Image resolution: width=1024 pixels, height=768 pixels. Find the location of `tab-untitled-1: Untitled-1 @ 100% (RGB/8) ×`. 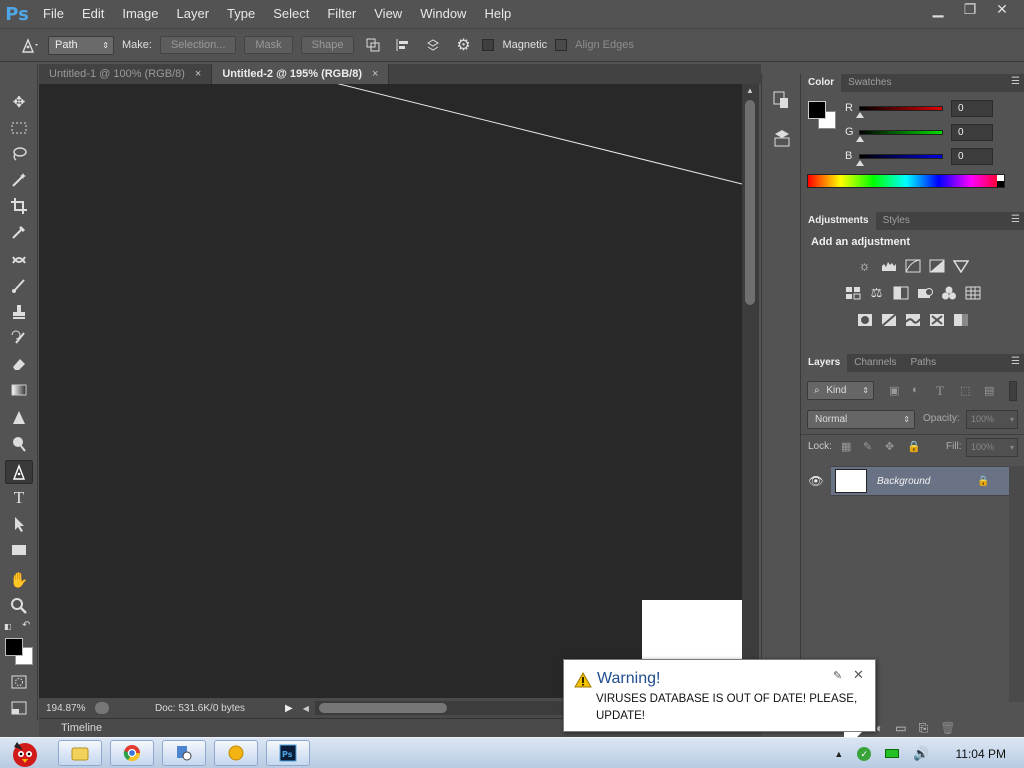

tab-untitled-1: Untitled-1 @ 100% (RGB/8) × is located at coordinates (126, 74).